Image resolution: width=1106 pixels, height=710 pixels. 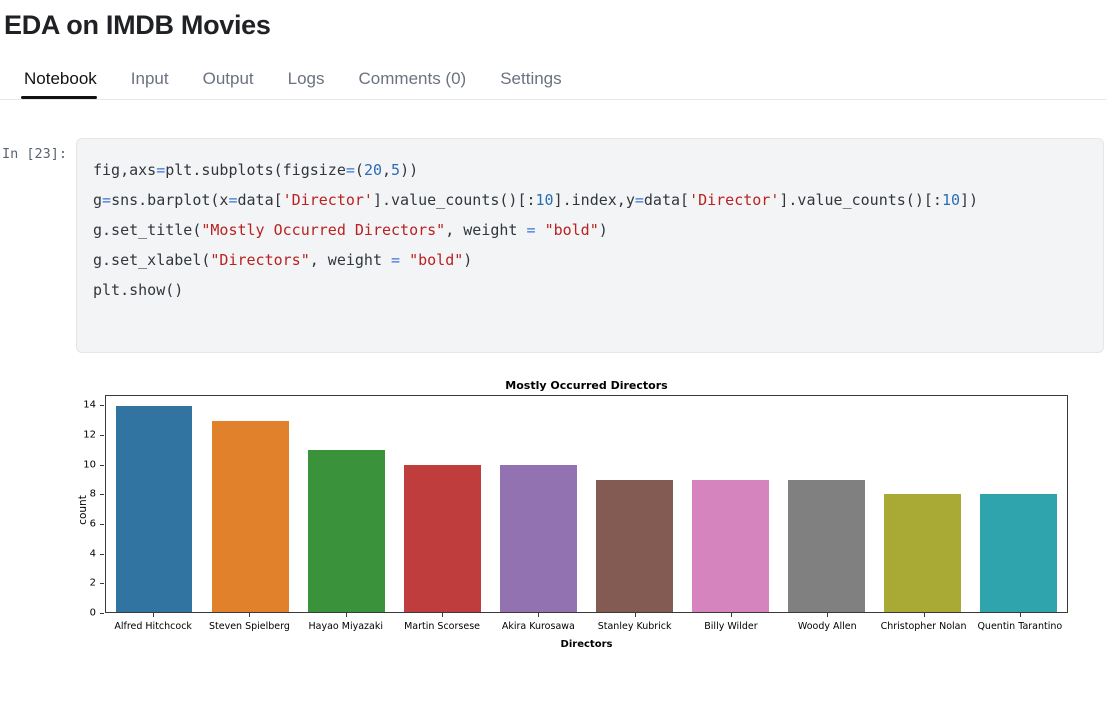 What do you see at coordinates (60, 78) in the screenshot?
I see `tab-label: Notebook` at bounding box center [60, 78].